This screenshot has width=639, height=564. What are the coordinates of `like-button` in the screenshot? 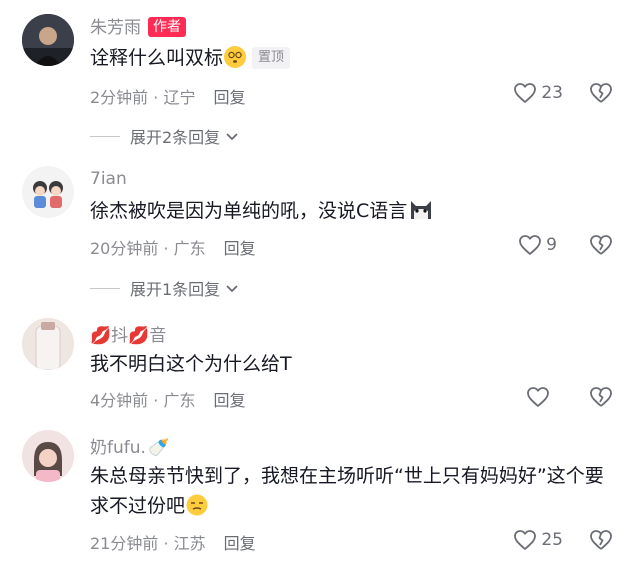 It's located at (540, 397).